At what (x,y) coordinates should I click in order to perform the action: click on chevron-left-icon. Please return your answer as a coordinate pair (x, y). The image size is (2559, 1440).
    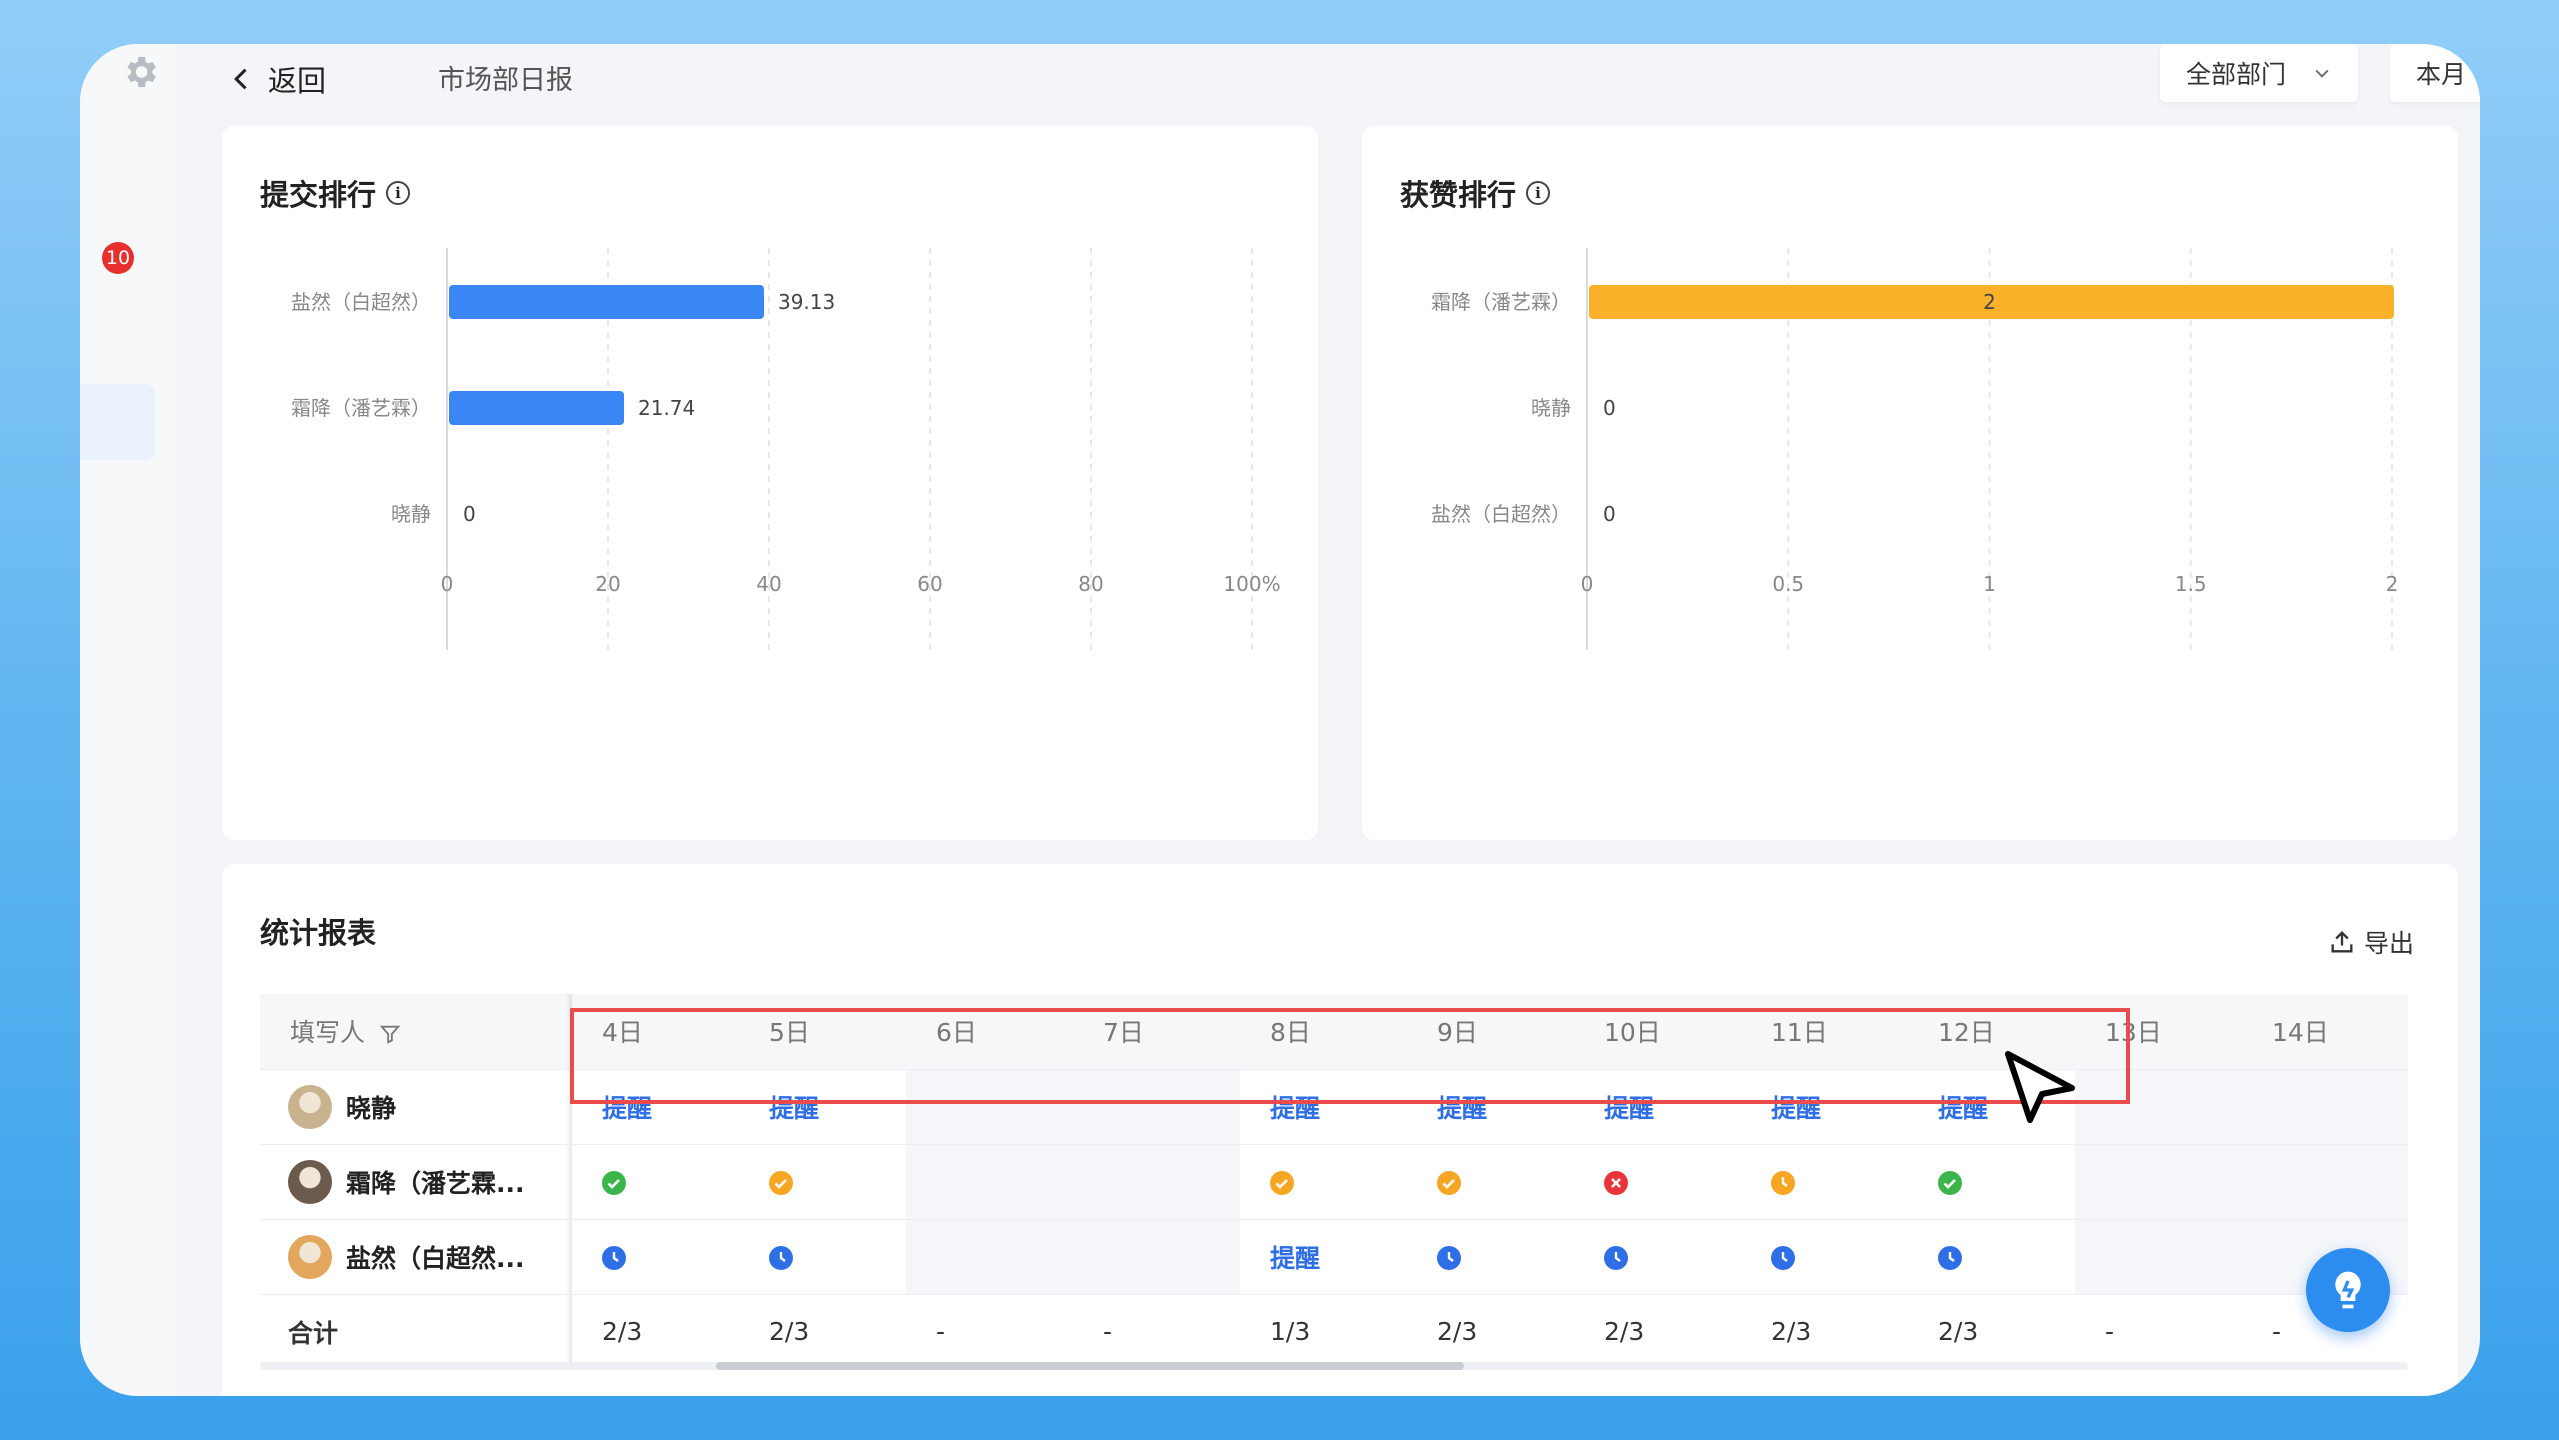
    Looking at the image, I should click on (240, 79).